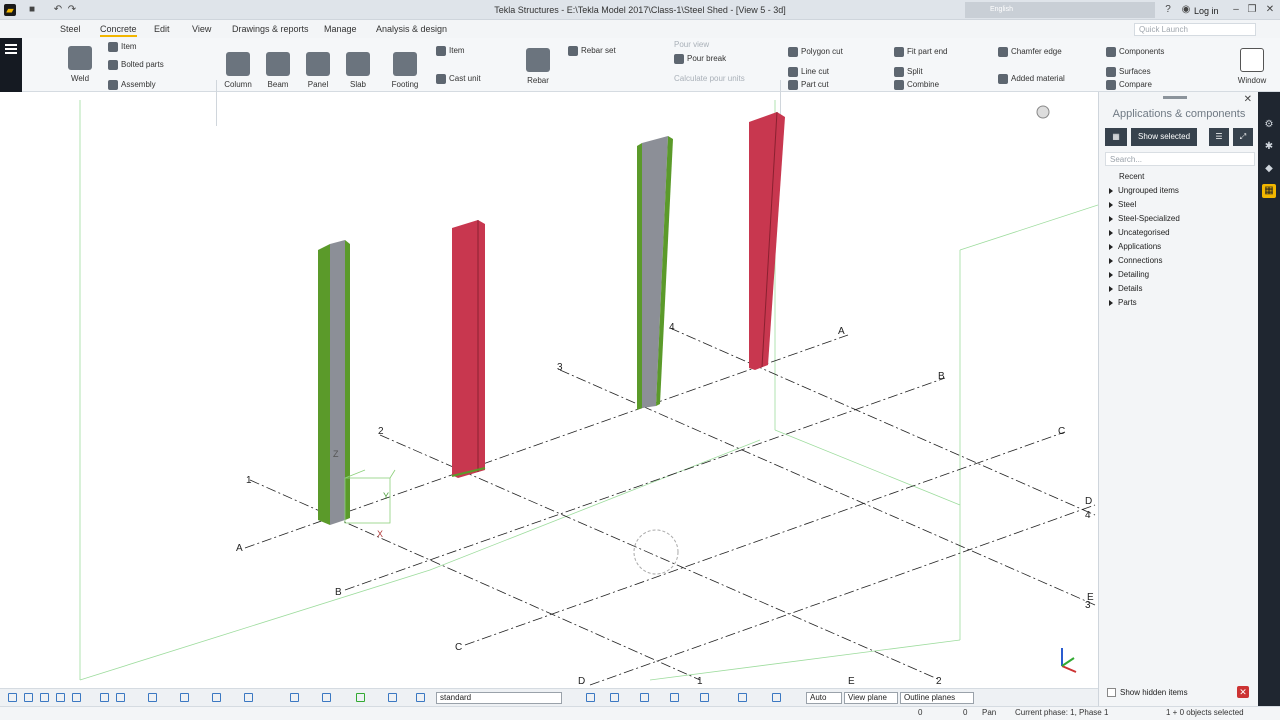  What do you see at coordinates (1252, 10) in the screenshot?
I see `restore-icon: ❐` at bounding box center [1252, 10].